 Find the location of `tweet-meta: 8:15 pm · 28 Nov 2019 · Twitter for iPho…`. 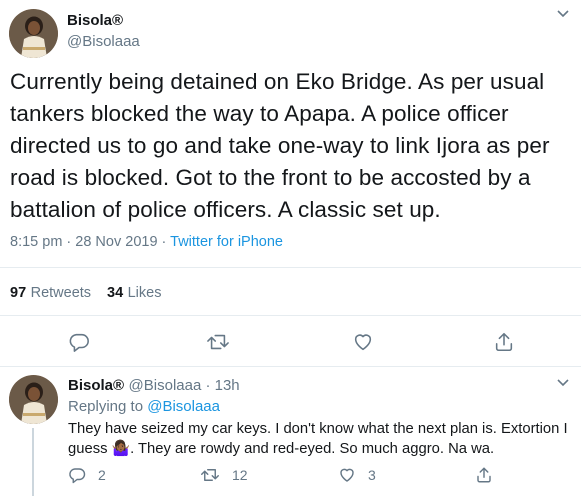

tweet-meta: 8:15 pm · 28 Nov 2019 · Twitter for iPho… is located at coordinates (146, 242).